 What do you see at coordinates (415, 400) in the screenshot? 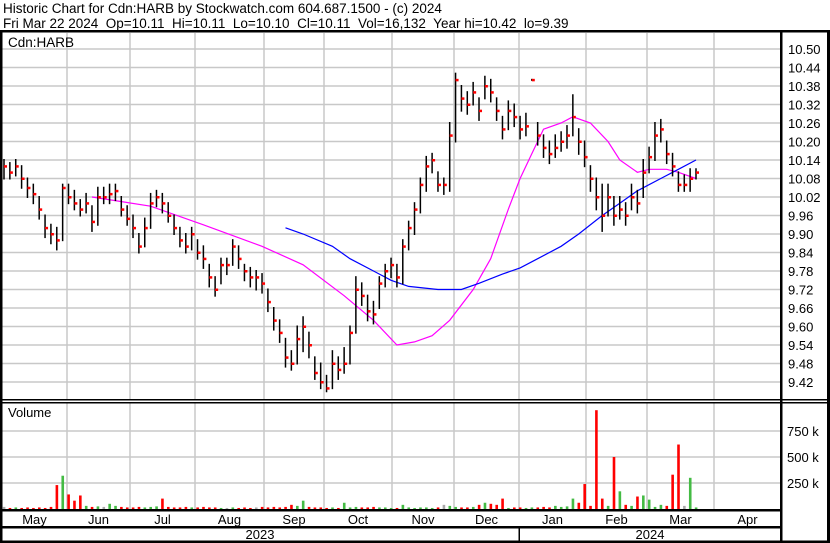
I see `panel-divider-top` at bounding box center [415, 400].